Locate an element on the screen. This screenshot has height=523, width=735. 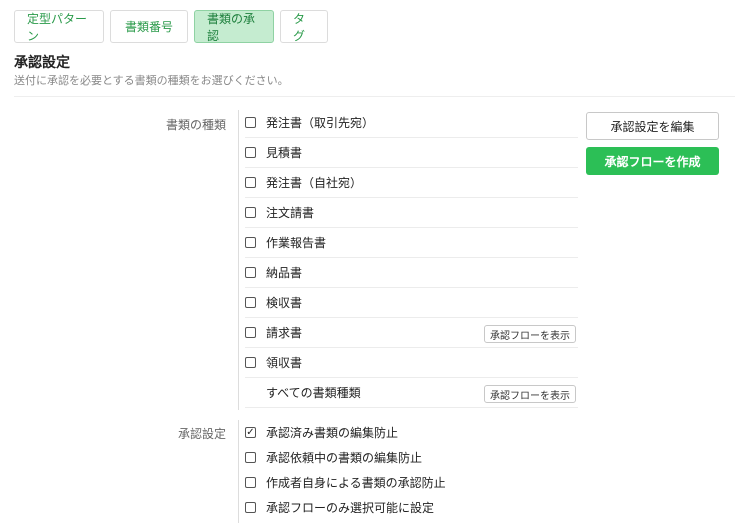
settings-tabs: 定型パターン 書類番号 書類の承認 タグ is located at coordinates (171, 26).